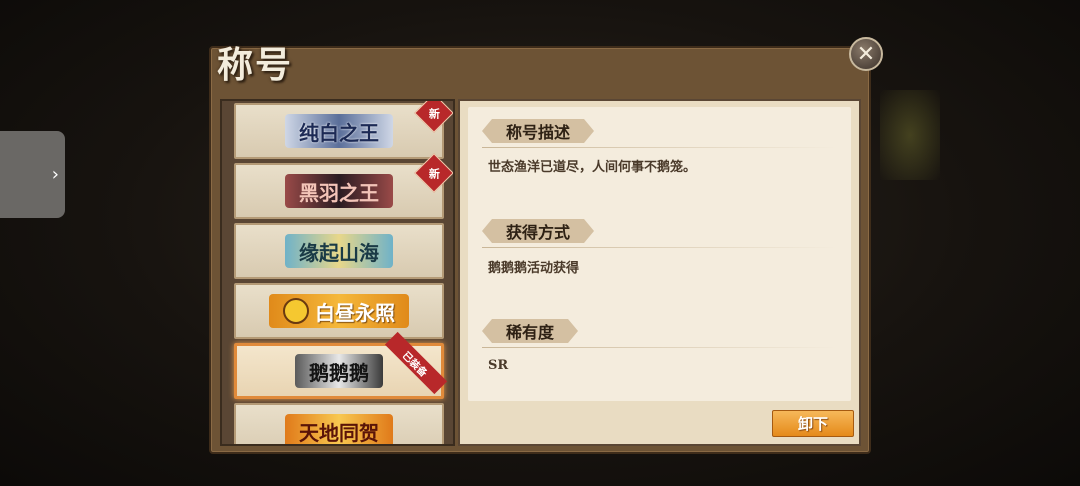  I want to click on mascot-face-icon, so click(296, 311).